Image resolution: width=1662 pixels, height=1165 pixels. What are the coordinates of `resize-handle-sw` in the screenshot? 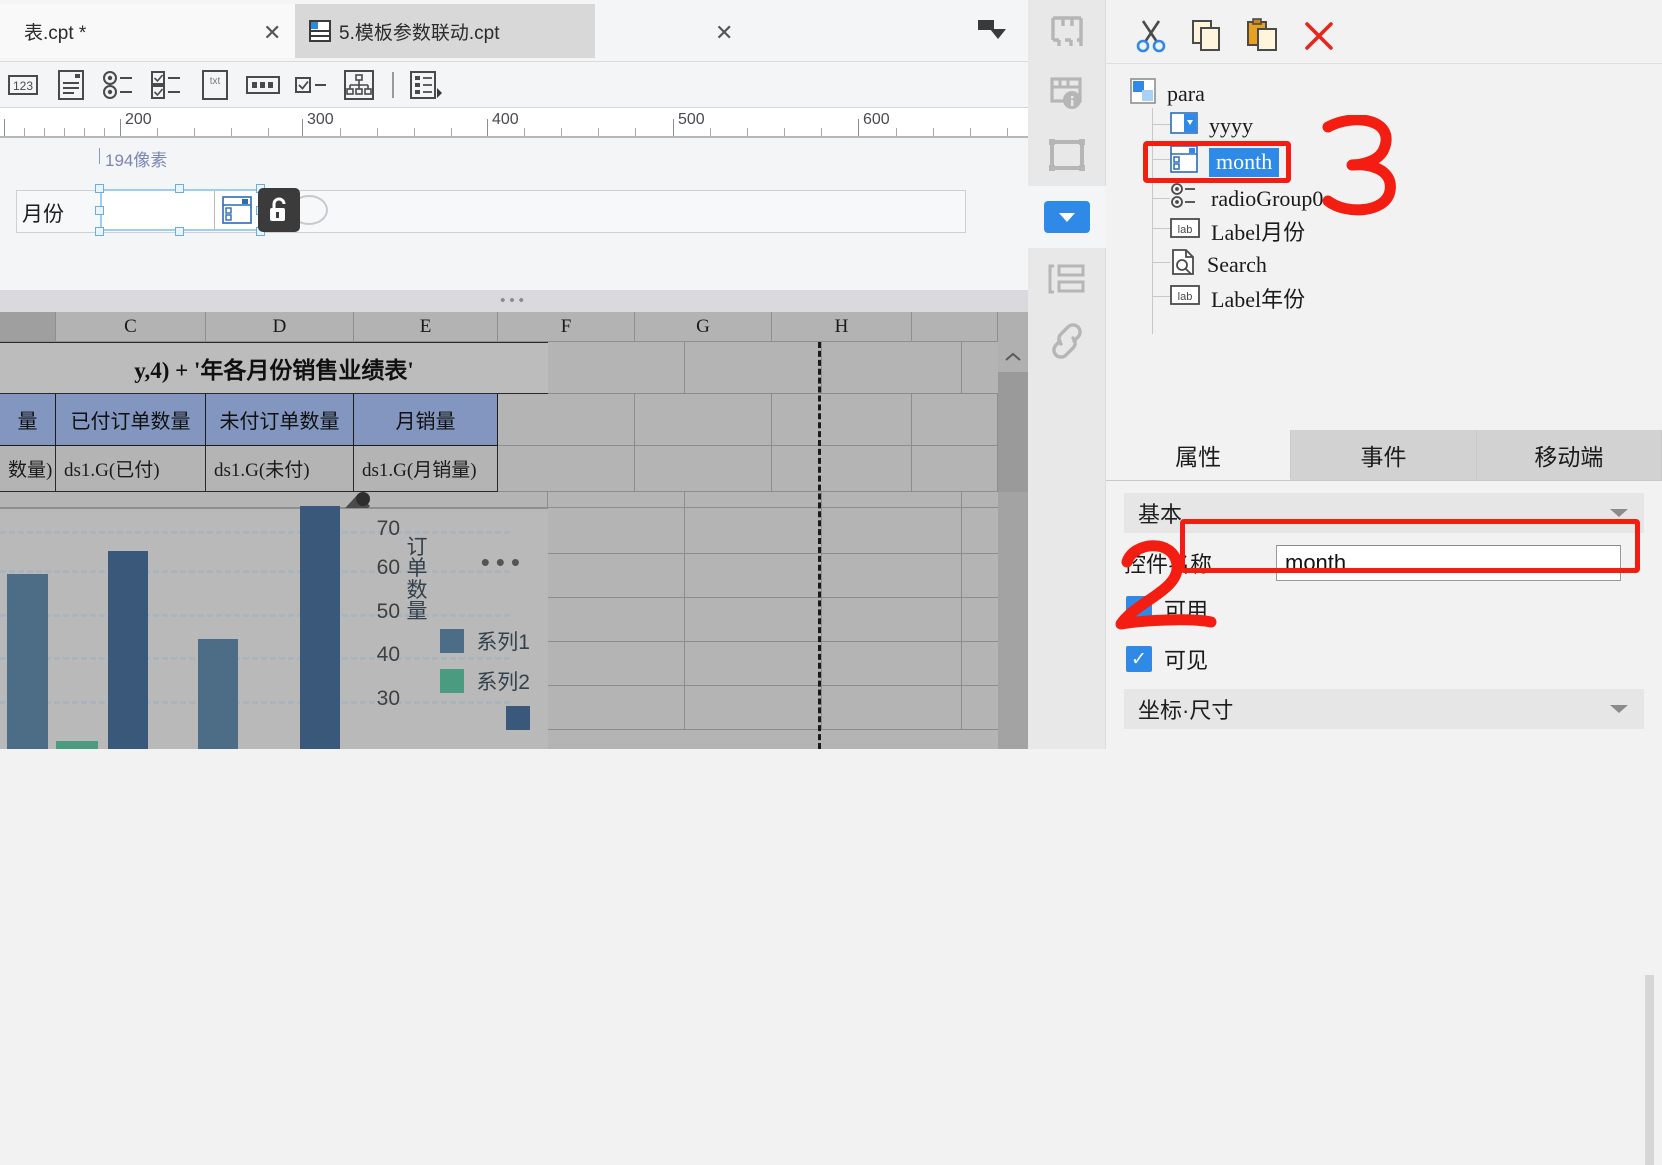 It's located at (99, 231).